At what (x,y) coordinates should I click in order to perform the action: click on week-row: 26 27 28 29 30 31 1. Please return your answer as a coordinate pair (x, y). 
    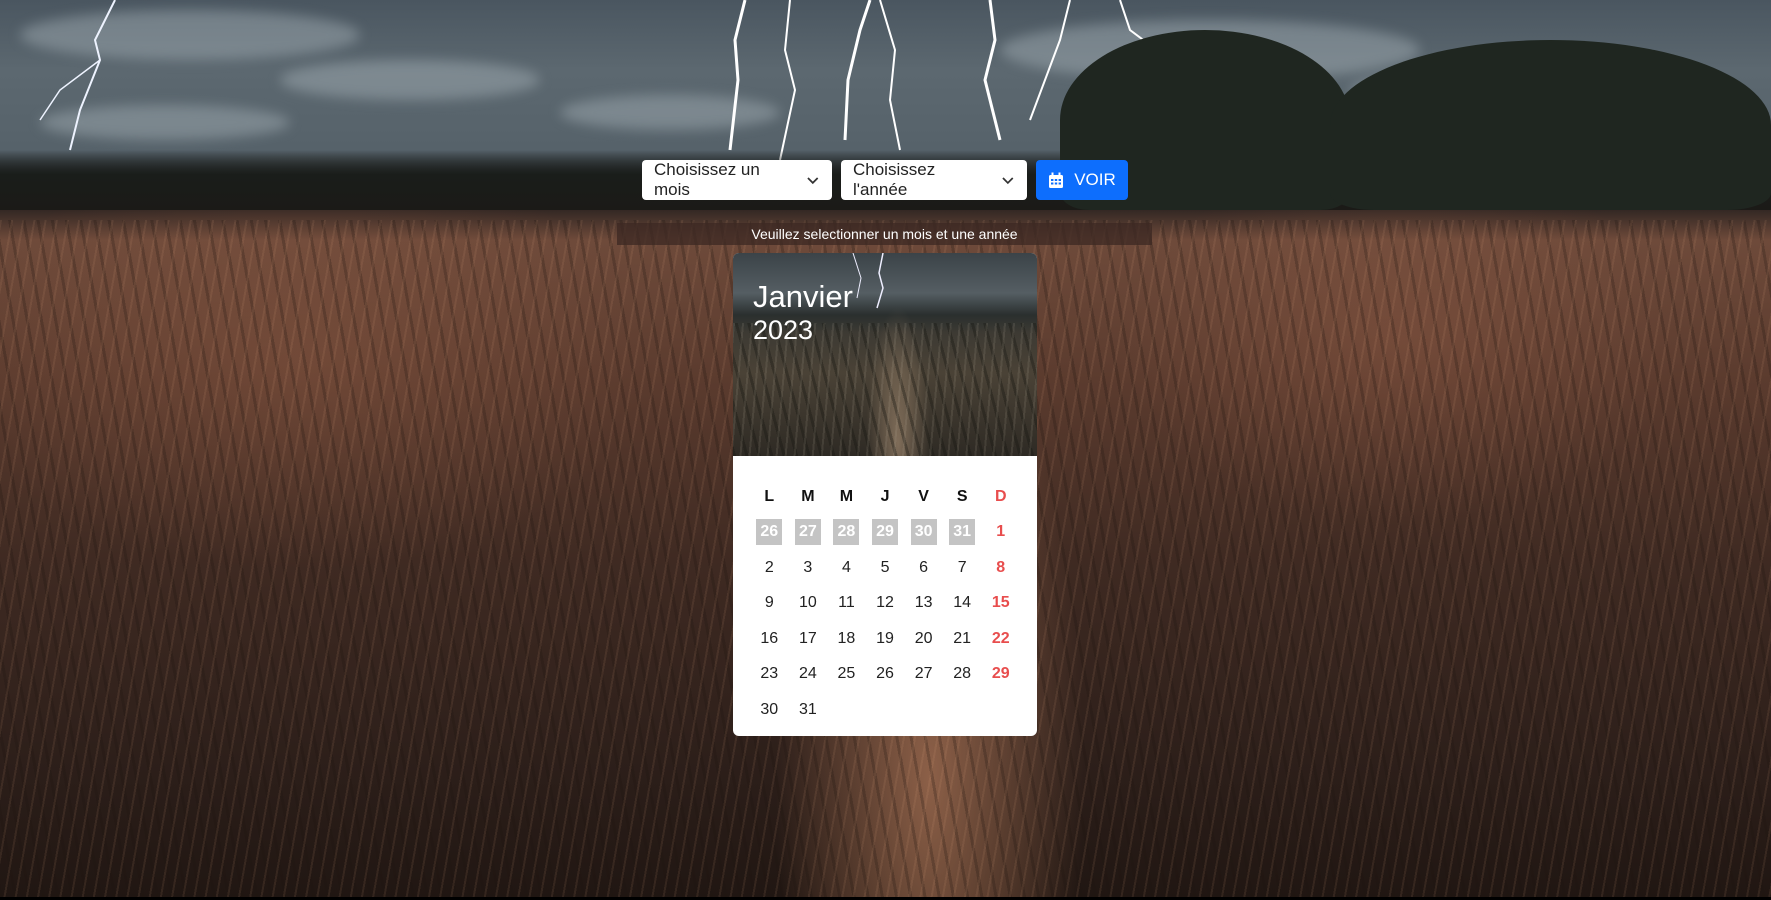
    Looking at the image, I should click on (885, 533).